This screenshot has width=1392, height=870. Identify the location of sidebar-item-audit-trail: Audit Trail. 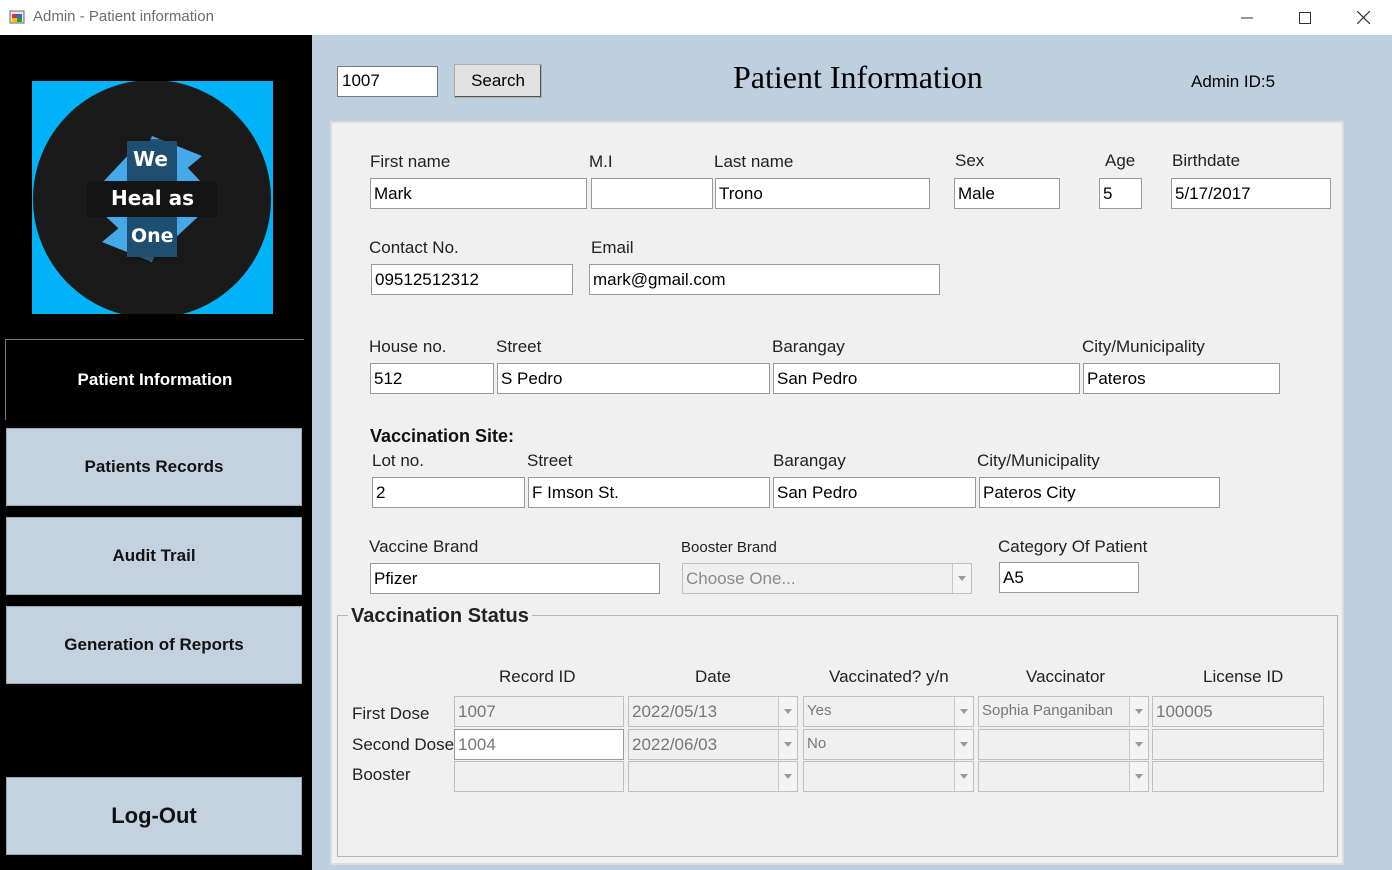
(154, 556).